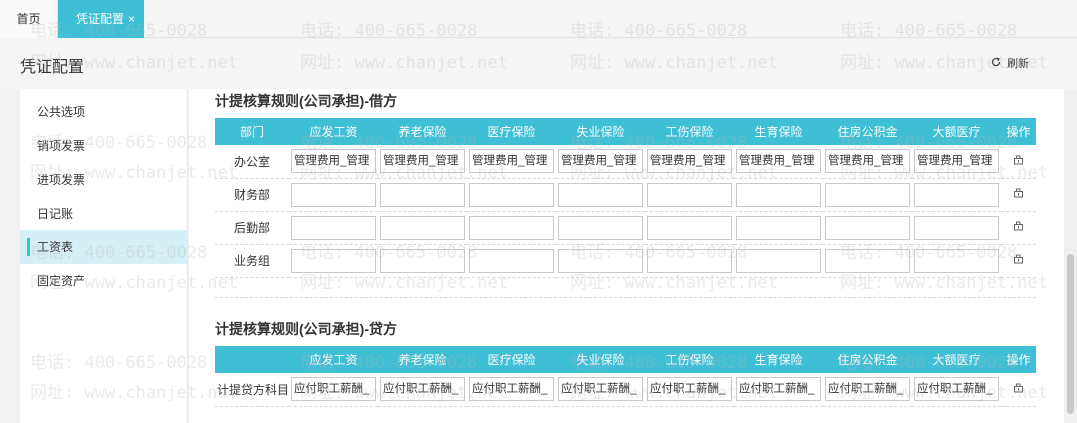 Image resolution: width=1077 pixels, height=423 pixels. Describe the element at coordinates (1070, 334) in the screenshot. I see `scroll-thumb` at that location.